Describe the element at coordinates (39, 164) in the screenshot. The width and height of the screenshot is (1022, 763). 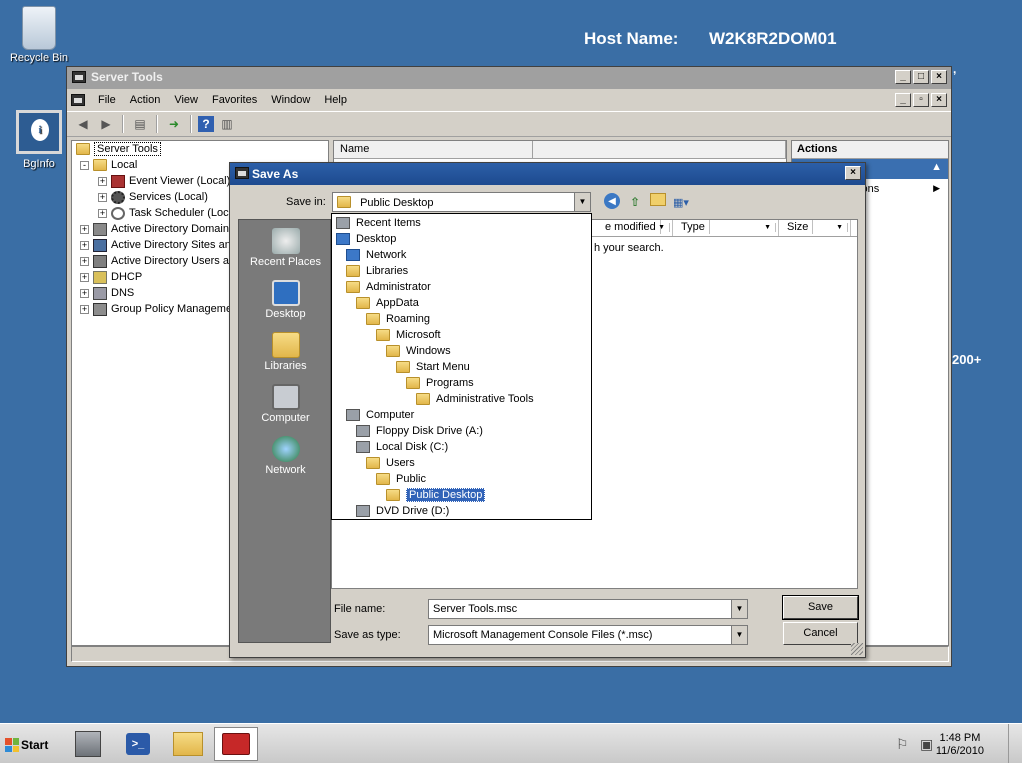
I see `bginfo-label: BgInfo` at that location.